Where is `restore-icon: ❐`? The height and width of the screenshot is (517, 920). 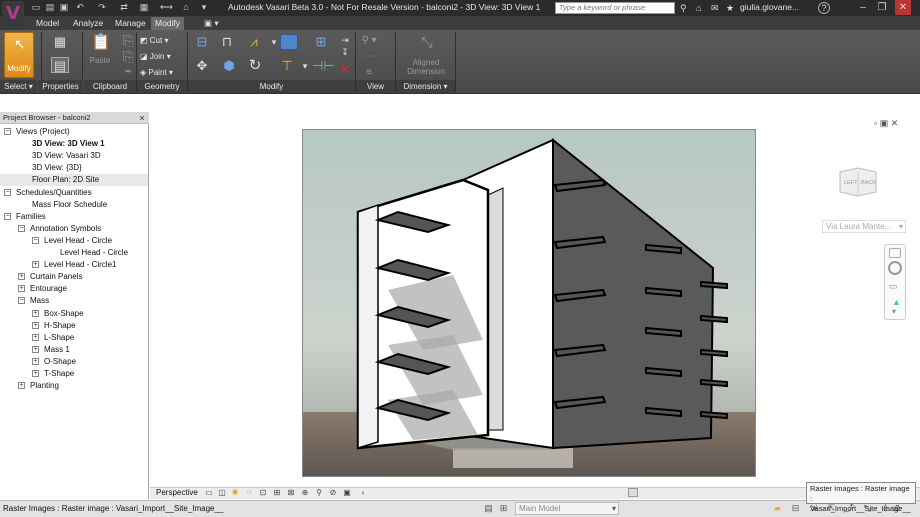
restore-icon: ❐ is located at coordinates (882, 7).